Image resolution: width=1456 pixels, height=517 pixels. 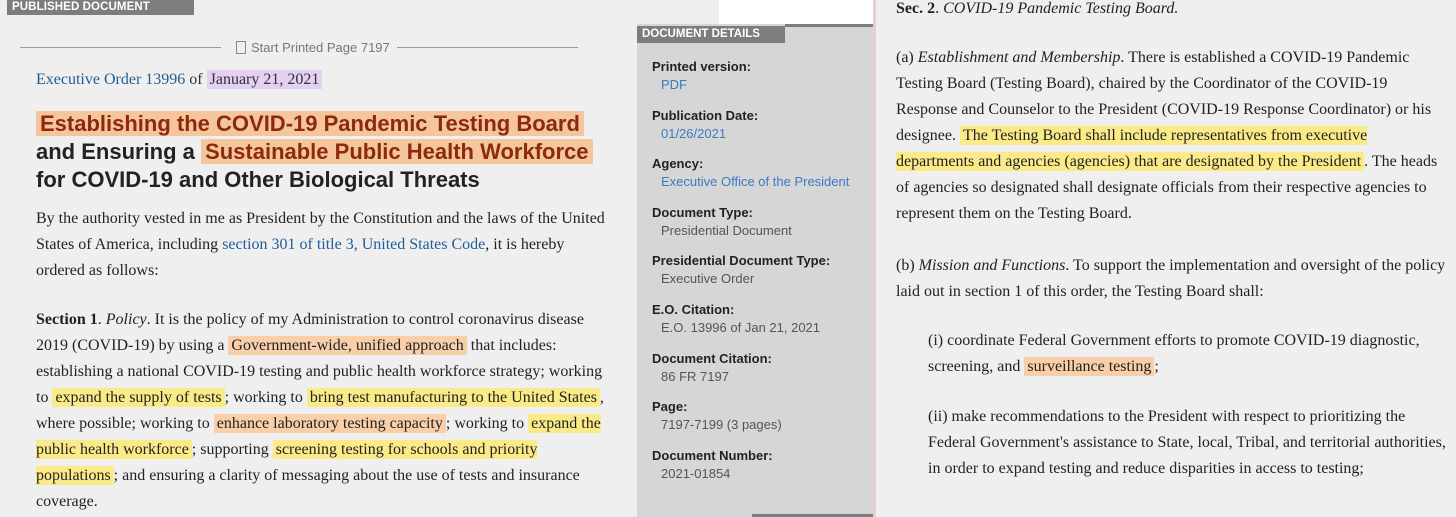 I want to click on section-2-sep: ., so click(x=939, y=8).